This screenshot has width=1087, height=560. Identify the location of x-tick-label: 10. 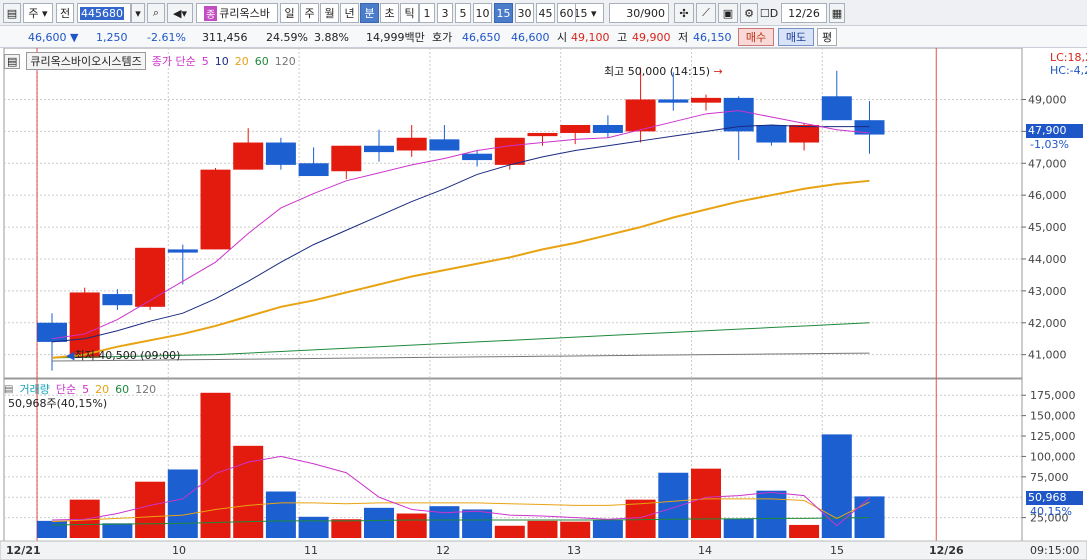
(179, 550).